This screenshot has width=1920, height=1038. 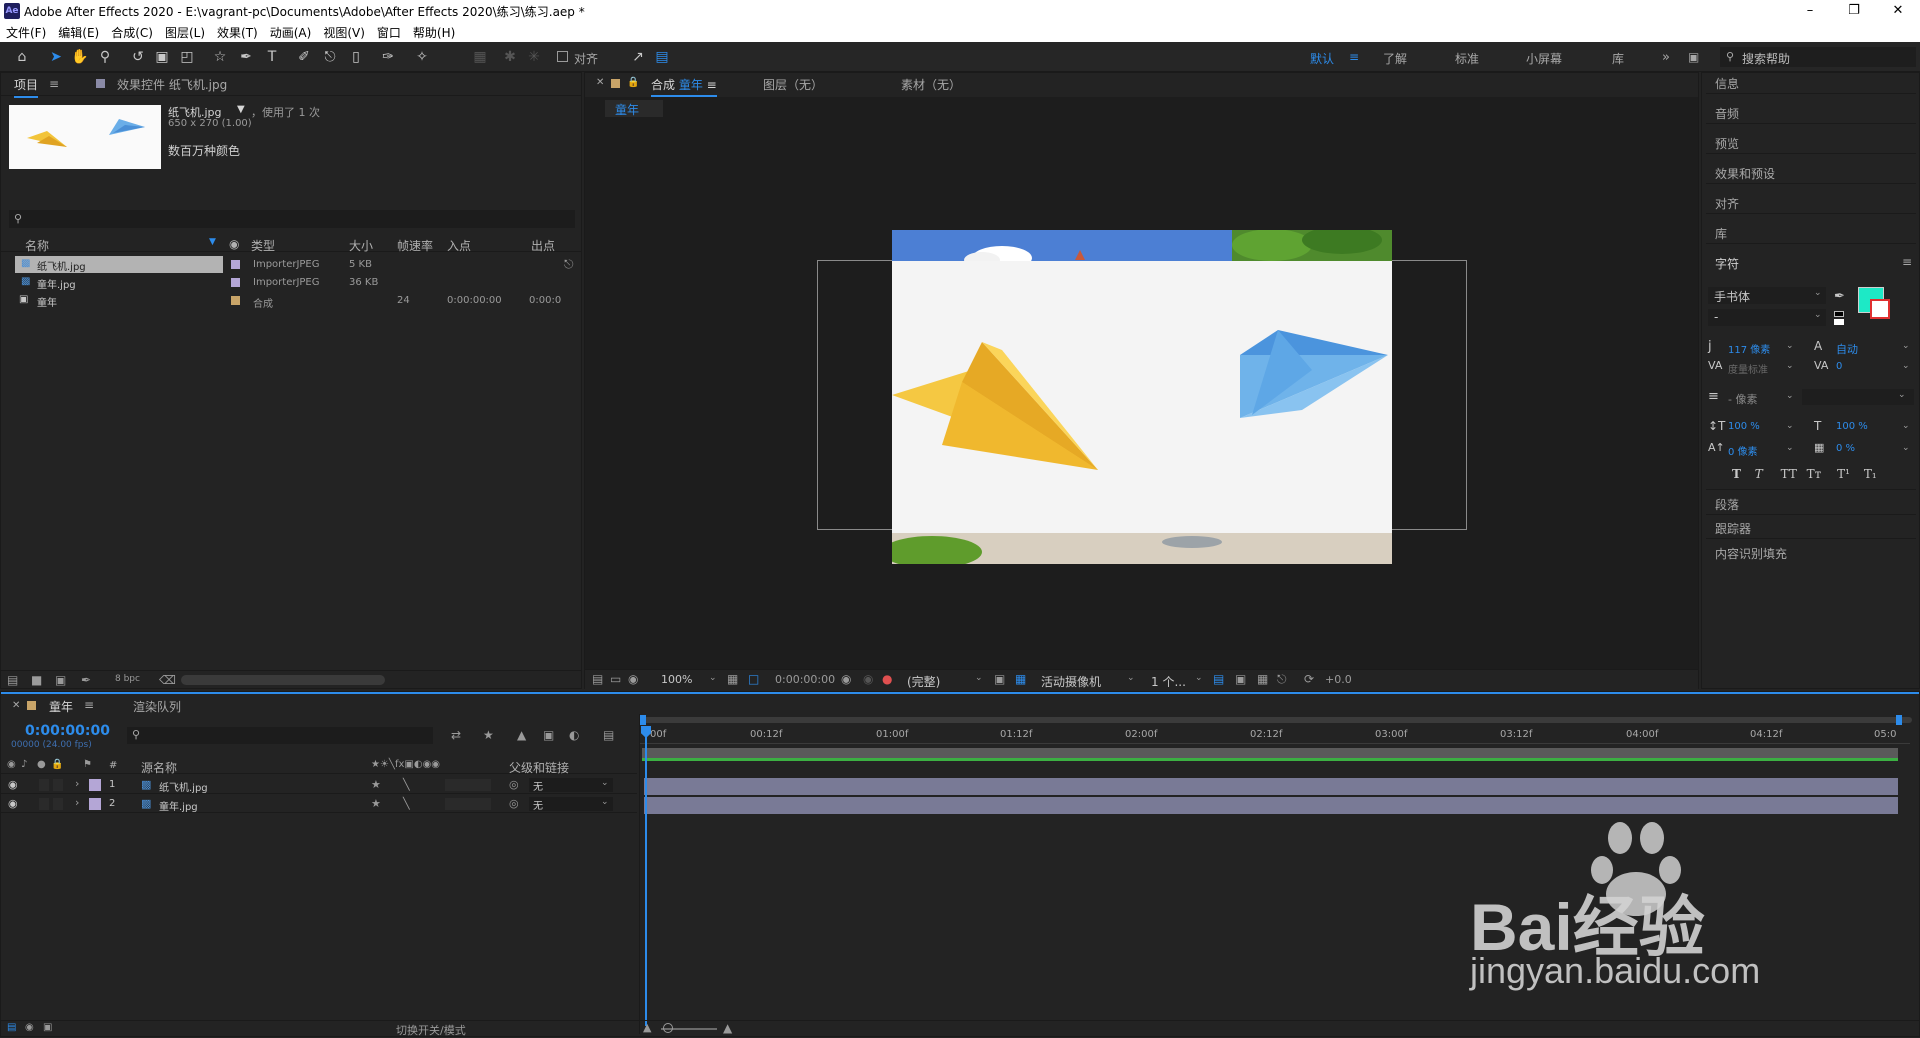 What do you see at coordinates (1199, 678) in the screenshot?
I see `views-dropdown-icon: ⌄` at bounding box center [1199, 678].